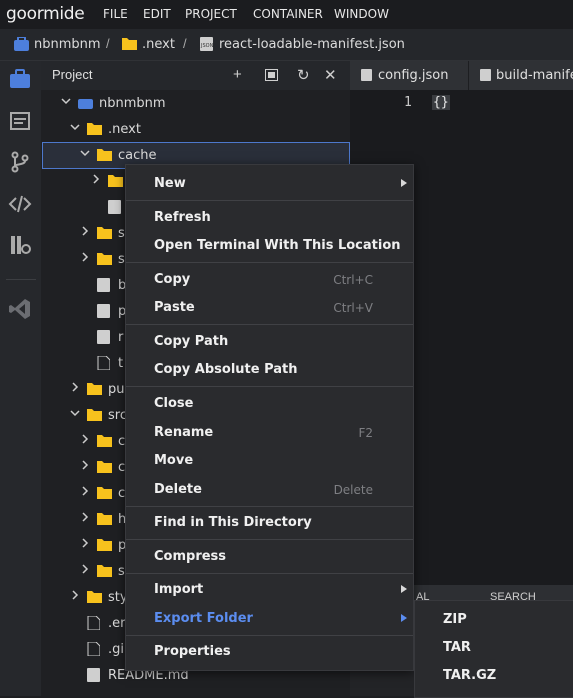 The image size is (573, 698). I want to click on menu-item-copy-path: Copy Path, so click(191, 341).